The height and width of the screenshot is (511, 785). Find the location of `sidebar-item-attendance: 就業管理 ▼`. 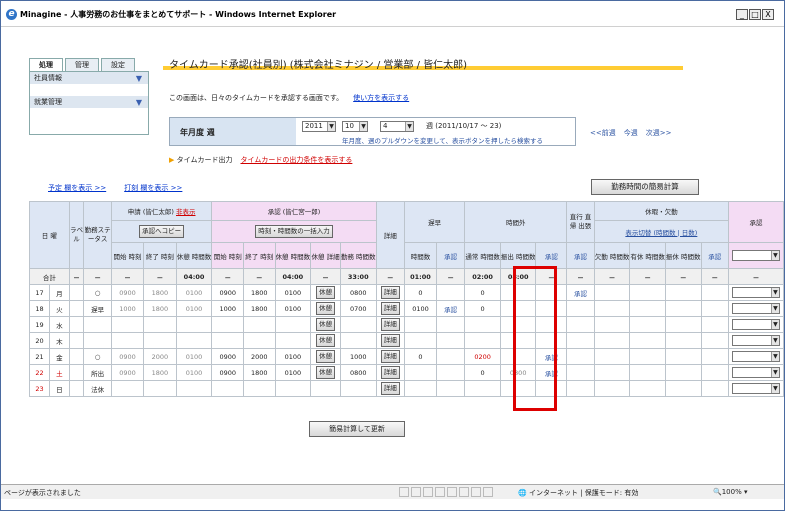

sidebar-item-attendance: 就業管理 ▼ is located at coordinates (89, 102).